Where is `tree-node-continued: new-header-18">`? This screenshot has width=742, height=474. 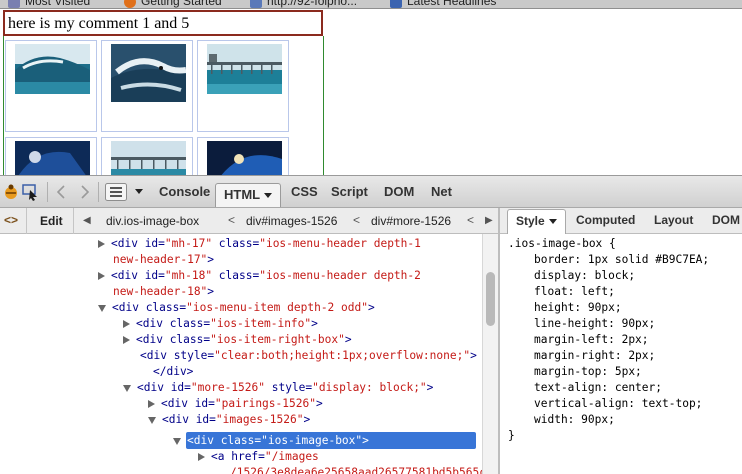
tree-node-continued: new-header-18"> is located at coordinates (164, 291).